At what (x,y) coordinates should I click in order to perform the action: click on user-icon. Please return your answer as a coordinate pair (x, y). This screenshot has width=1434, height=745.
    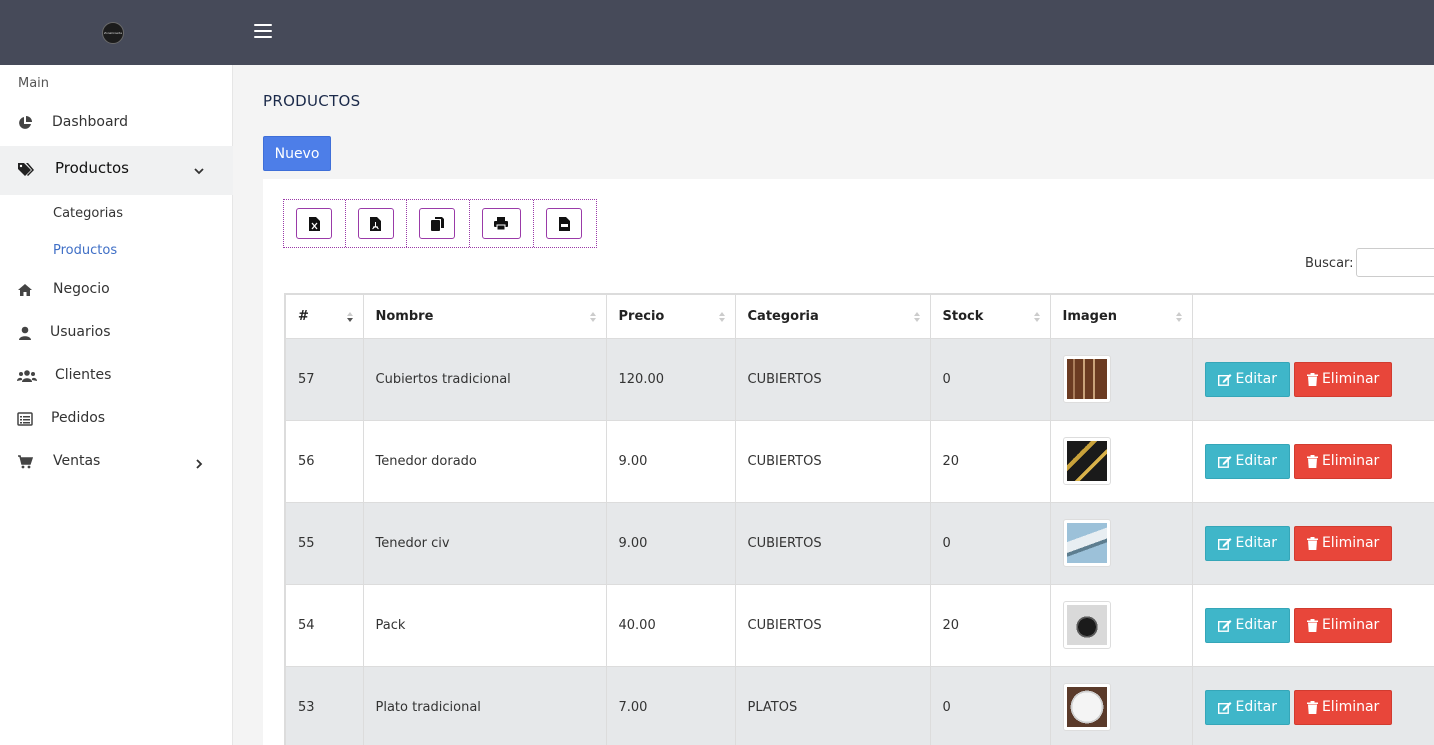
    Looking at the image, I should click on (25, 333).